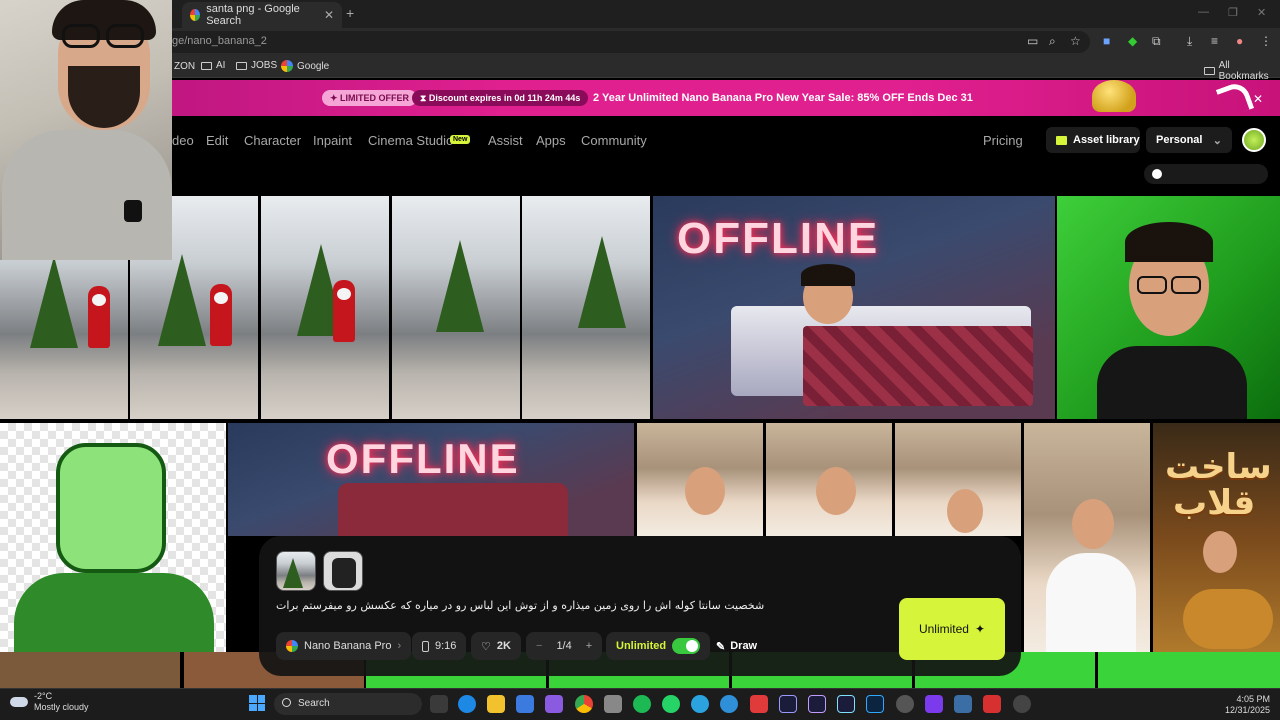 This screenshot has width=1280, height=720. I want to click on restore-icon: ❐, so click(1233, 12).